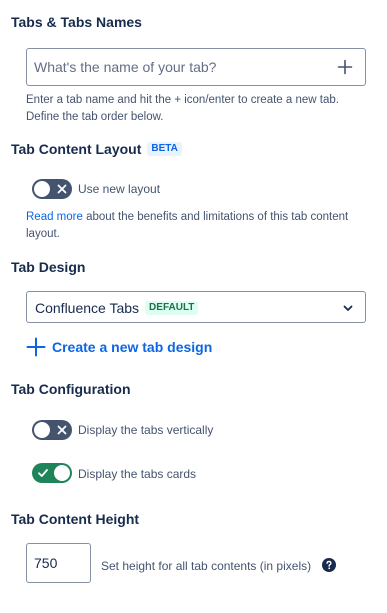 The width and height of the screenshot is (387, 613). I want to click on content-height-input, so click(58, 563).